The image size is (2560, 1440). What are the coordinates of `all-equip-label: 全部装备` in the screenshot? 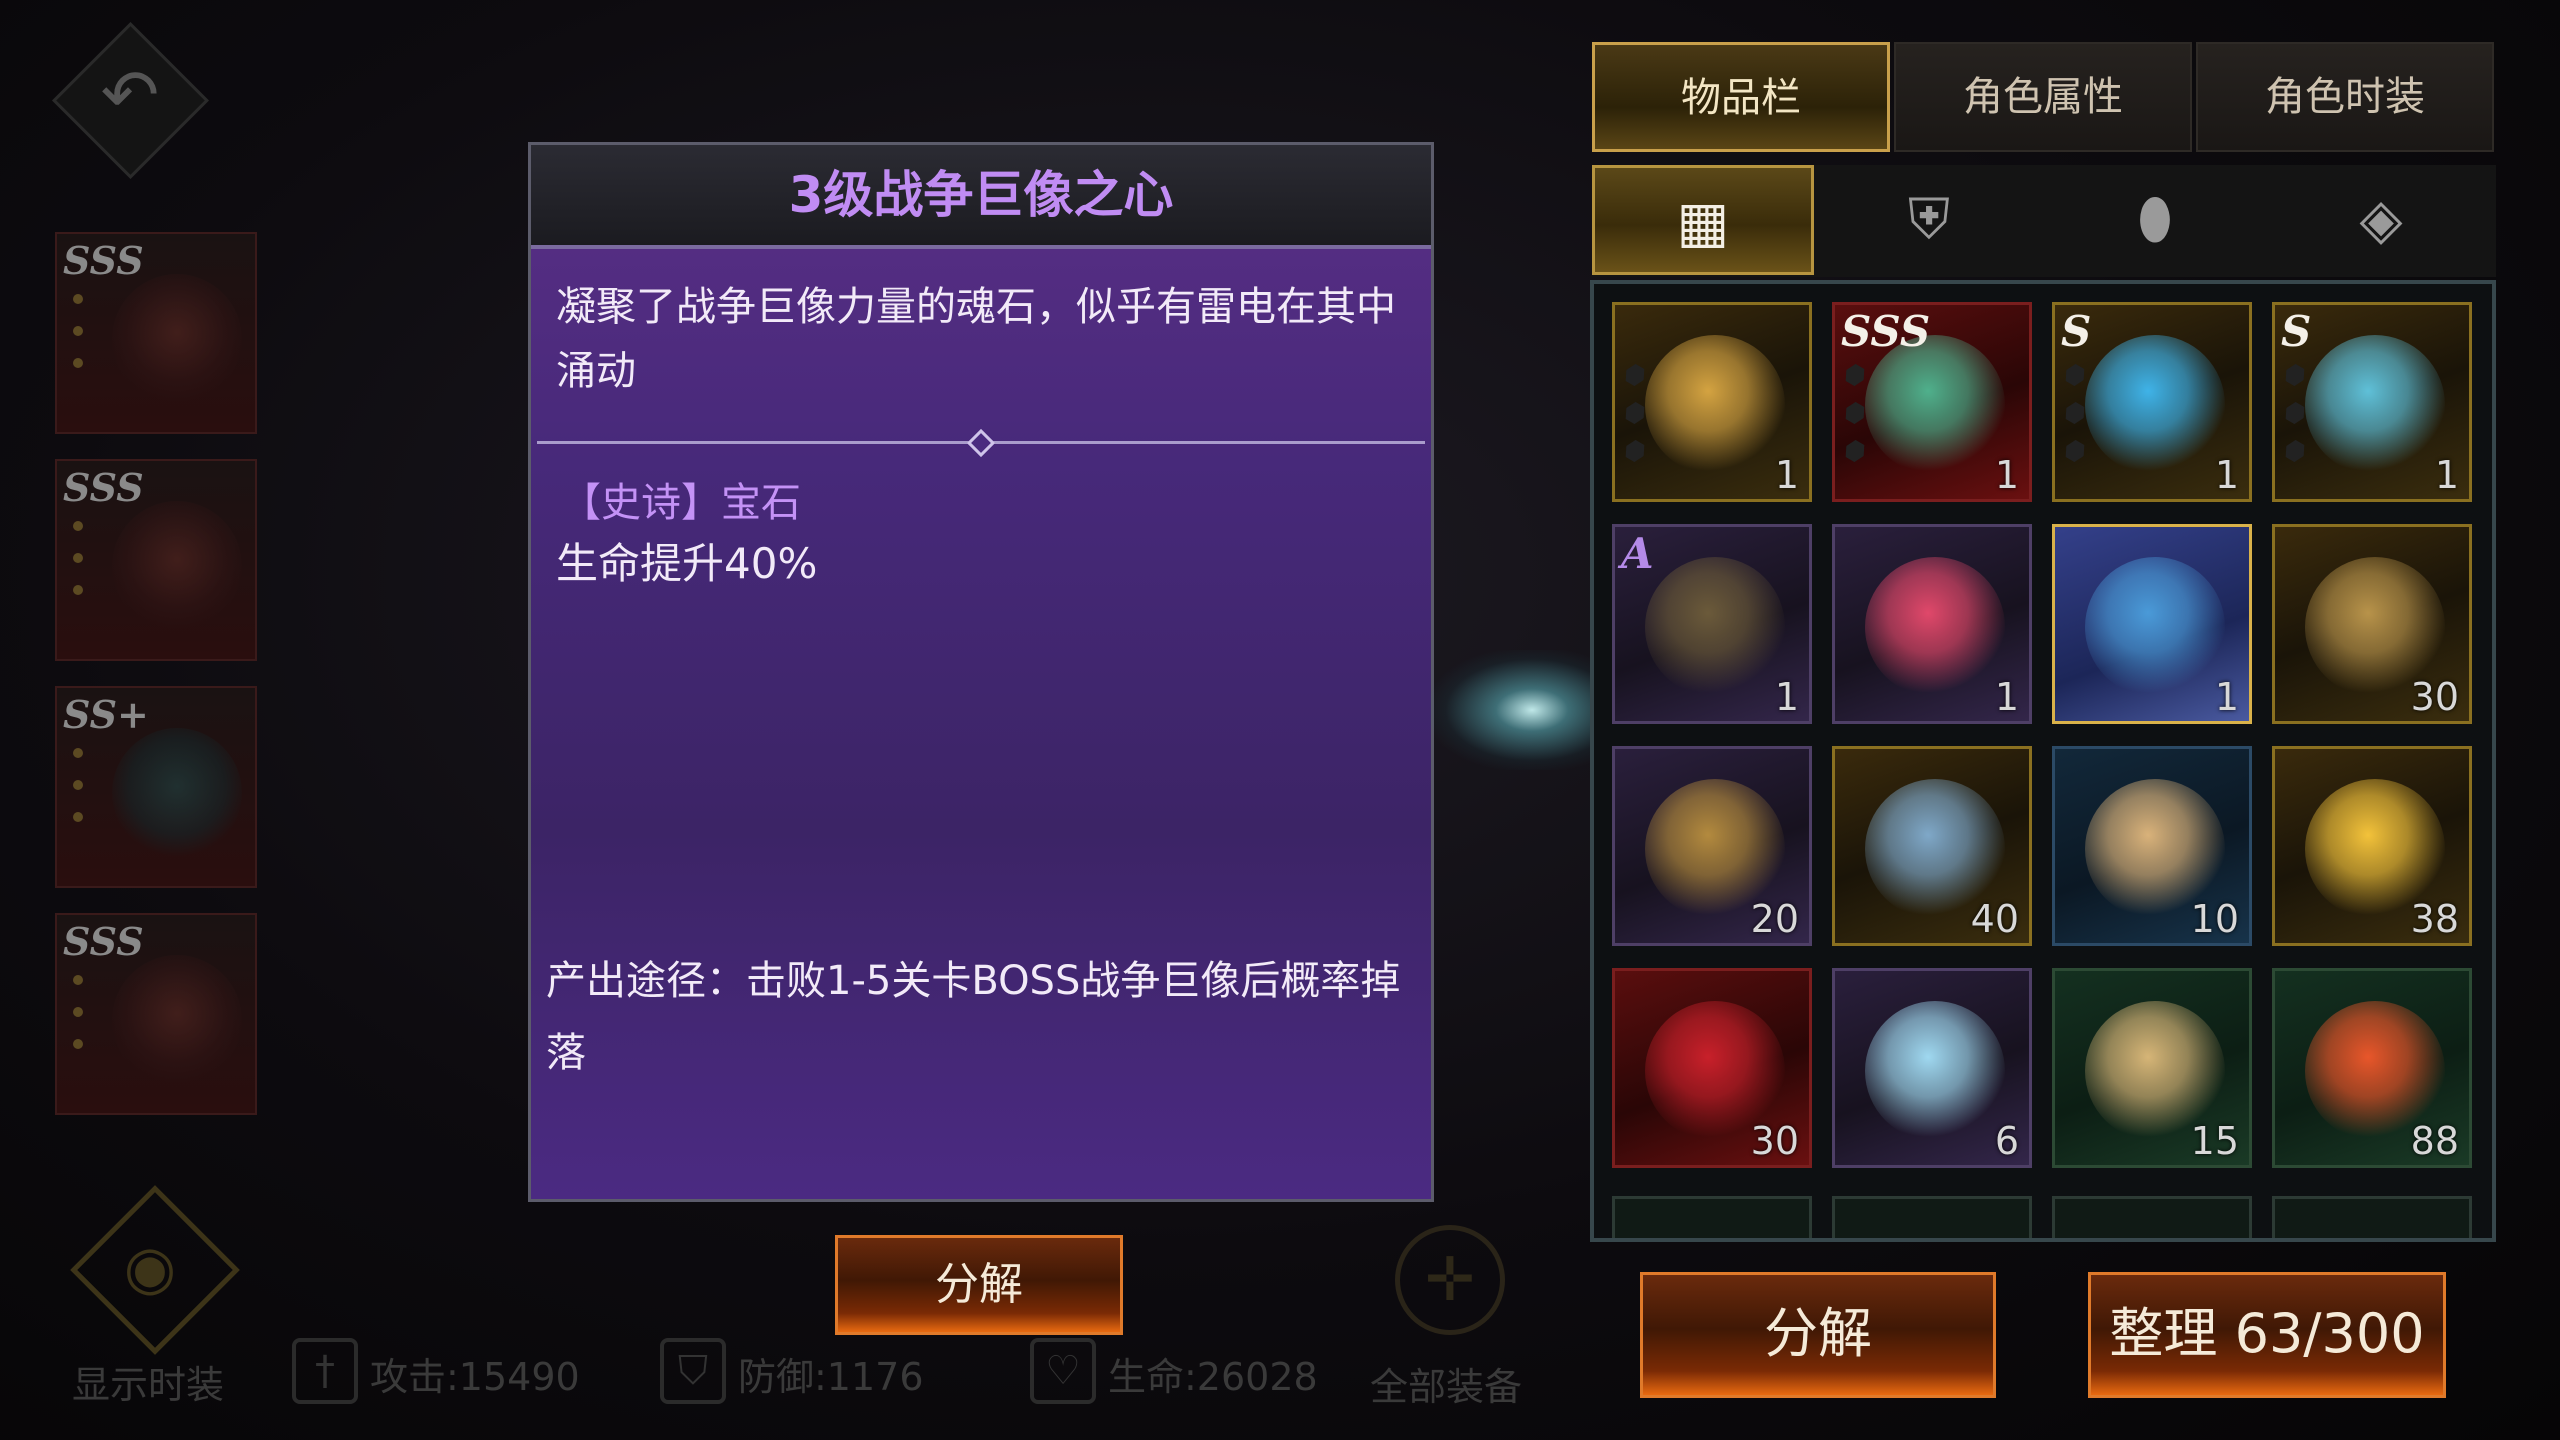 It's located at (1446, 1387).